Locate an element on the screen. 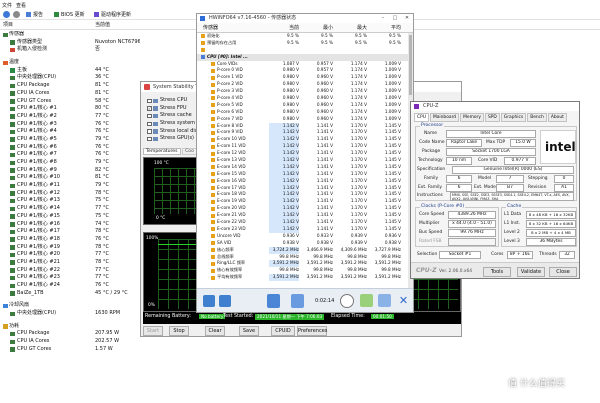  sensor-row: P-core 2 VID 0.980 V 0.960 V 1.174 V 1.009 V is located at coordinates (305, 84).